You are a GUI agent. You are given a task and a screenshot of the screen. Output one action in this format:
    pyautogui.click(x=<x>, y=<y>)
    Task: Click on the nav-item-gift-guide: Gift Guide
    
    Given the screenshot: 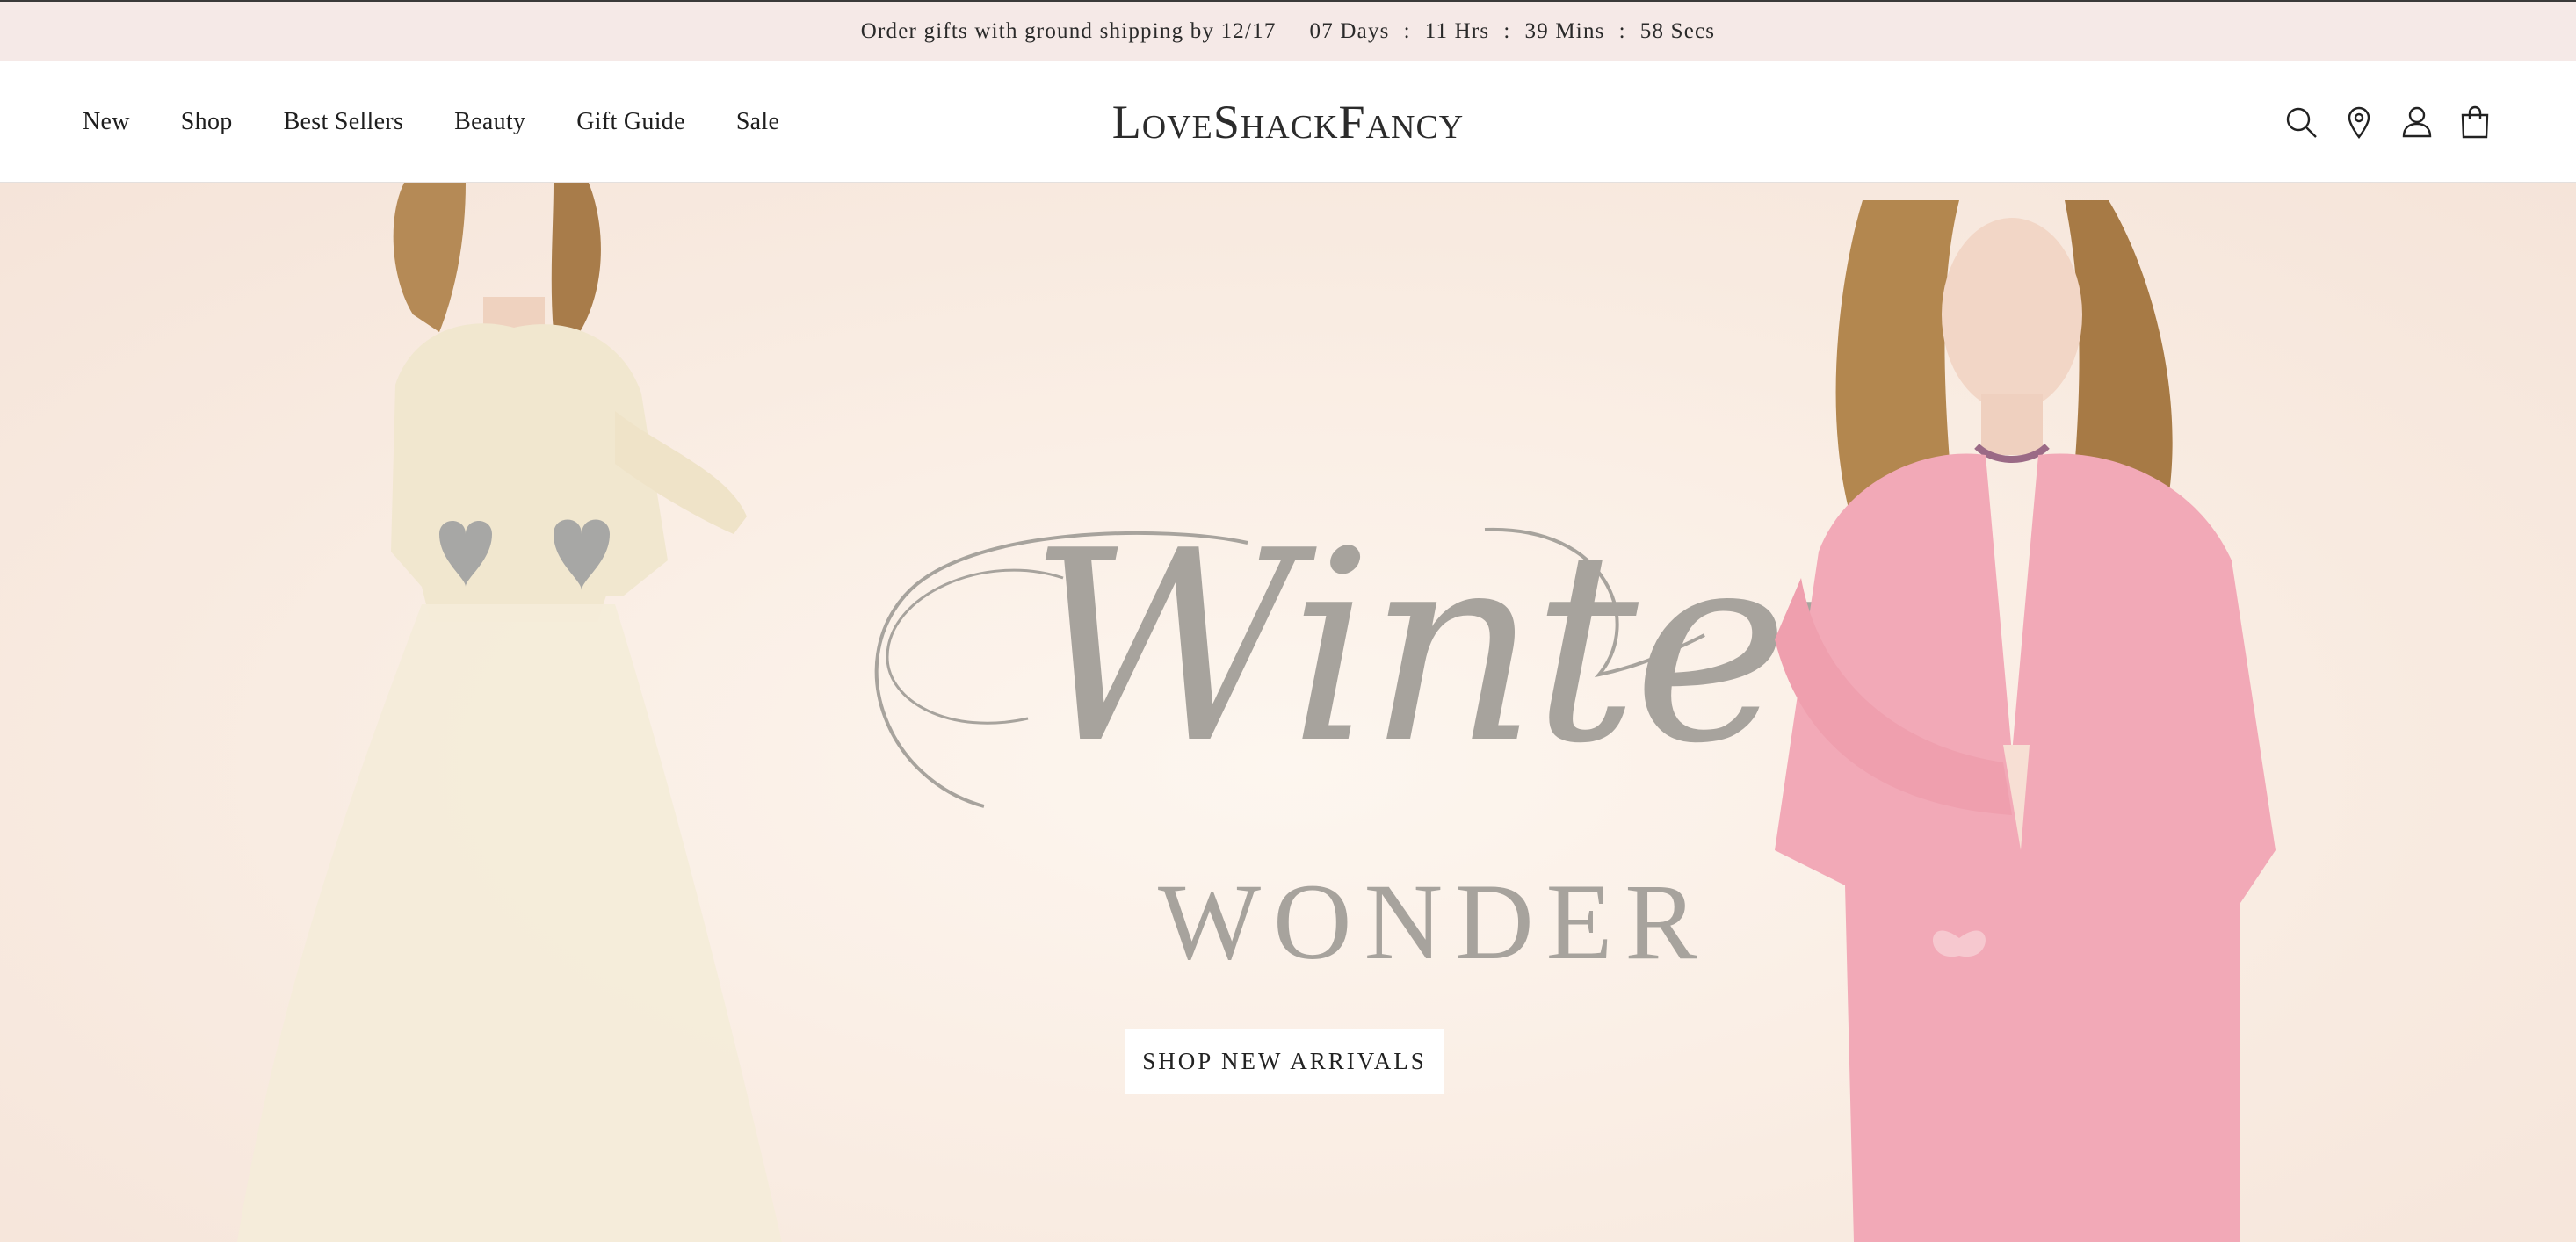 What is the action you would take?
    pyautogui.click(x=630, y=122)
    